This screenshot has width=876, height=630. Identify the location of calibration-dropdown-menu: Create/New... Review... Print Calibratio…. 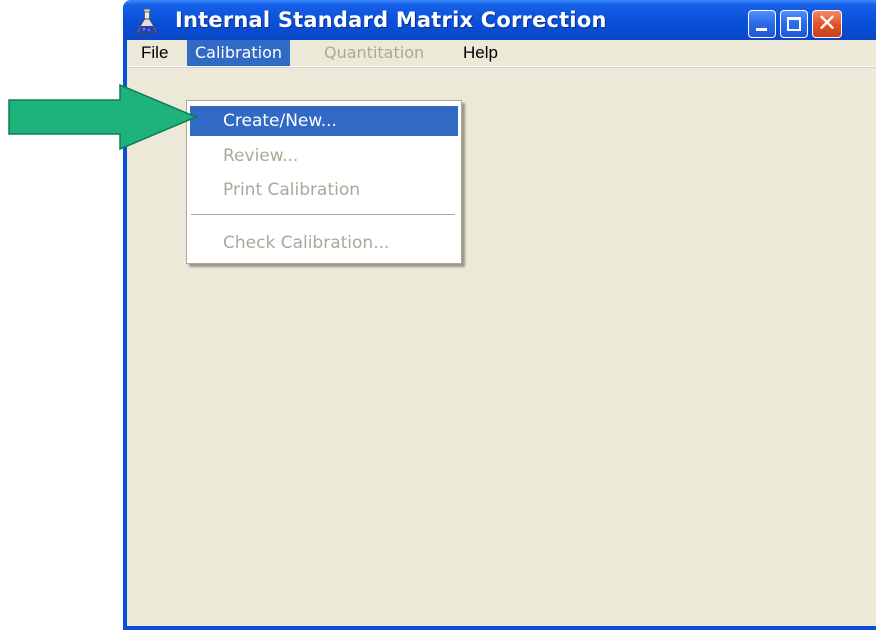
(324, 182).